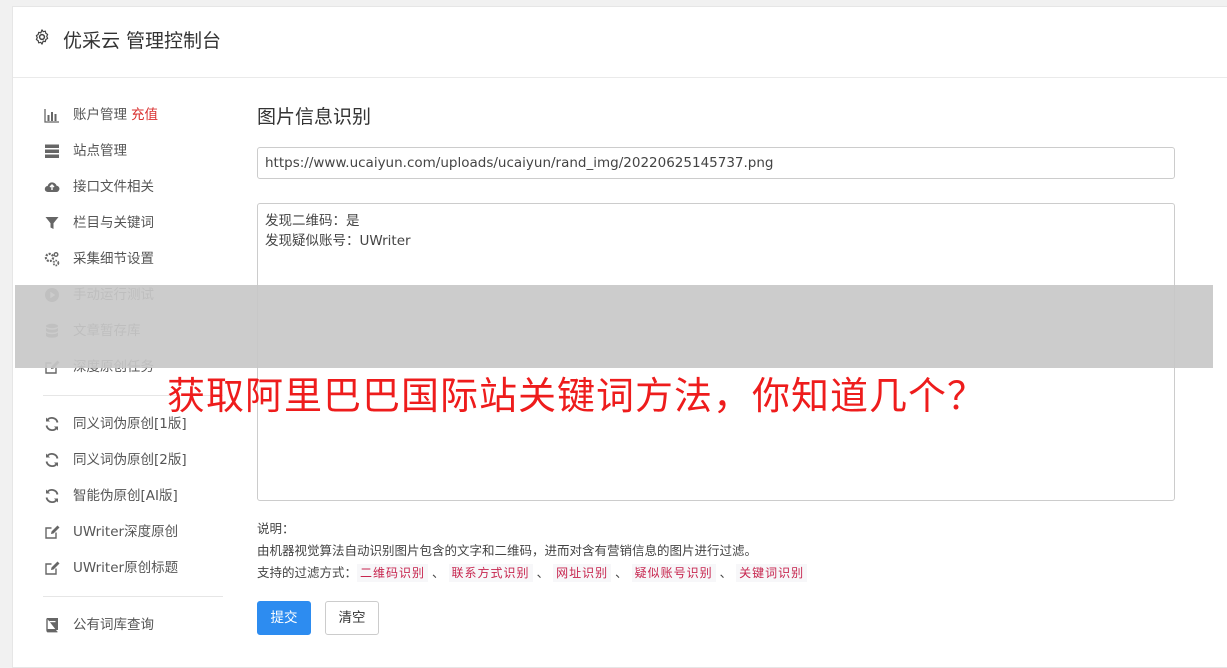 Image resolution: width=1227 pixels, height=668 pixels. I want to click on filter-icon, so click(52, 223).